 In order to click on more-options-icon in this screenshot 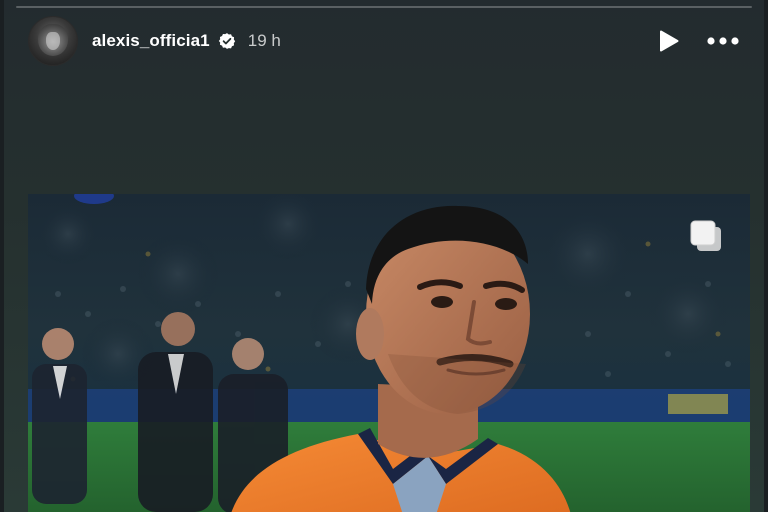, I will do `click(723, 41)`.